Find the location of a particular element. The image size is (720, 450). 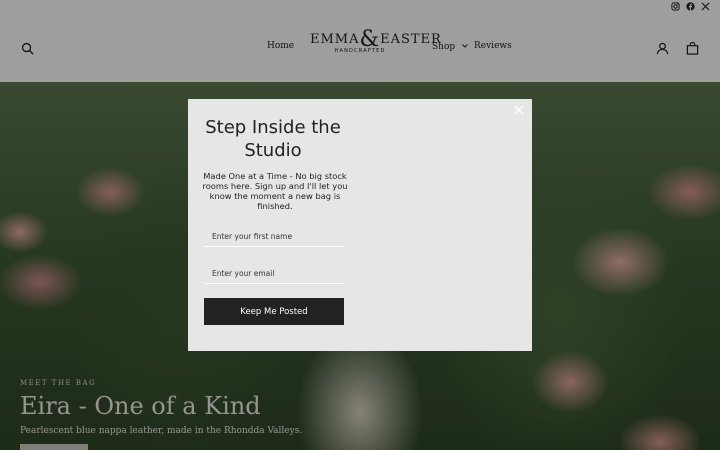

email-field is located at coordinates (274, 274).